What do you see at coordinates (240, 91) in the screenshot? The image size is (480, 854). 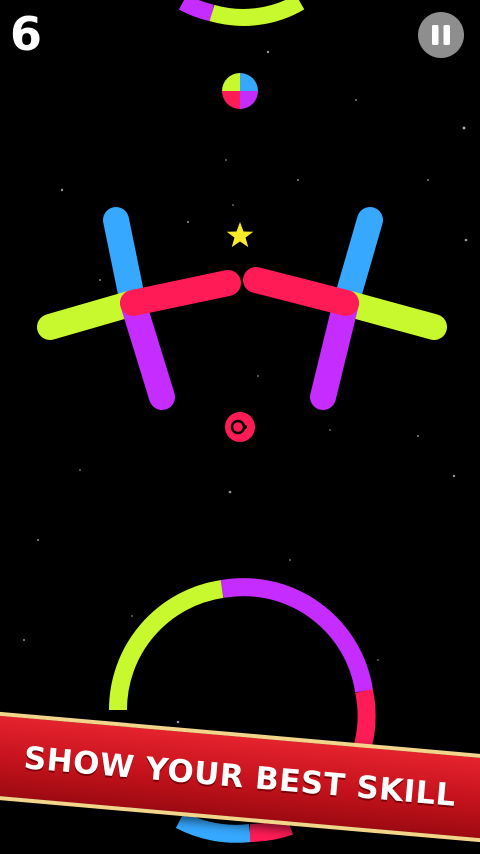 I see `color-switcher-icon` at bounding box center [240, 91].